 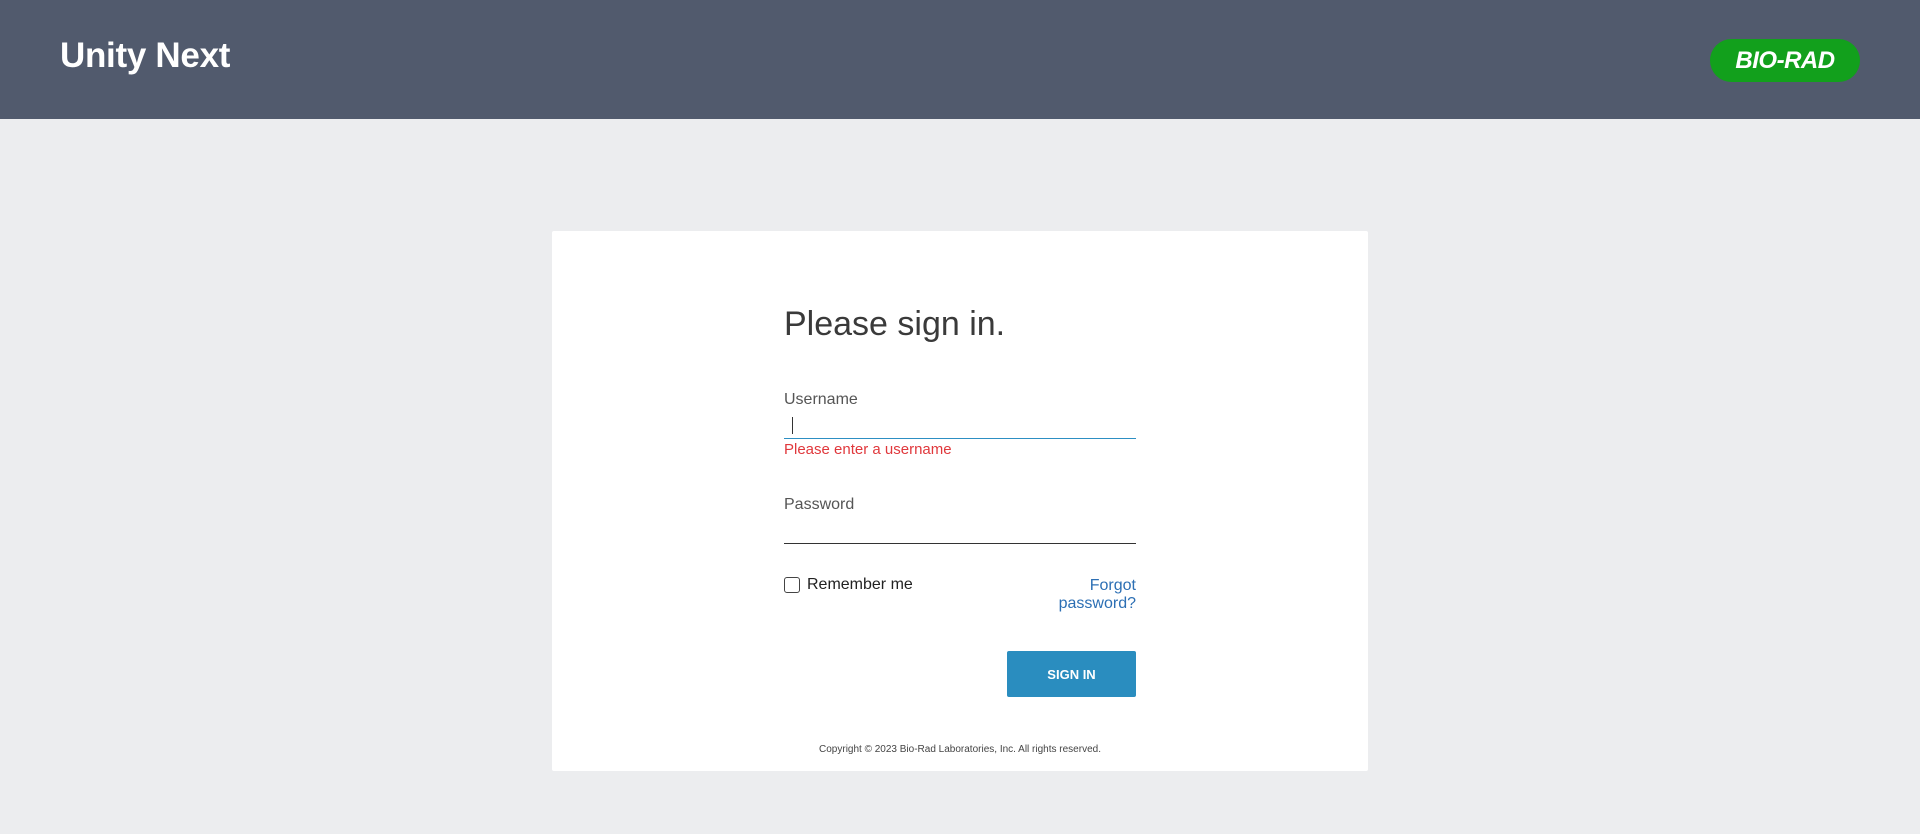 I want to click on username-input, so click(x=960, y=426).